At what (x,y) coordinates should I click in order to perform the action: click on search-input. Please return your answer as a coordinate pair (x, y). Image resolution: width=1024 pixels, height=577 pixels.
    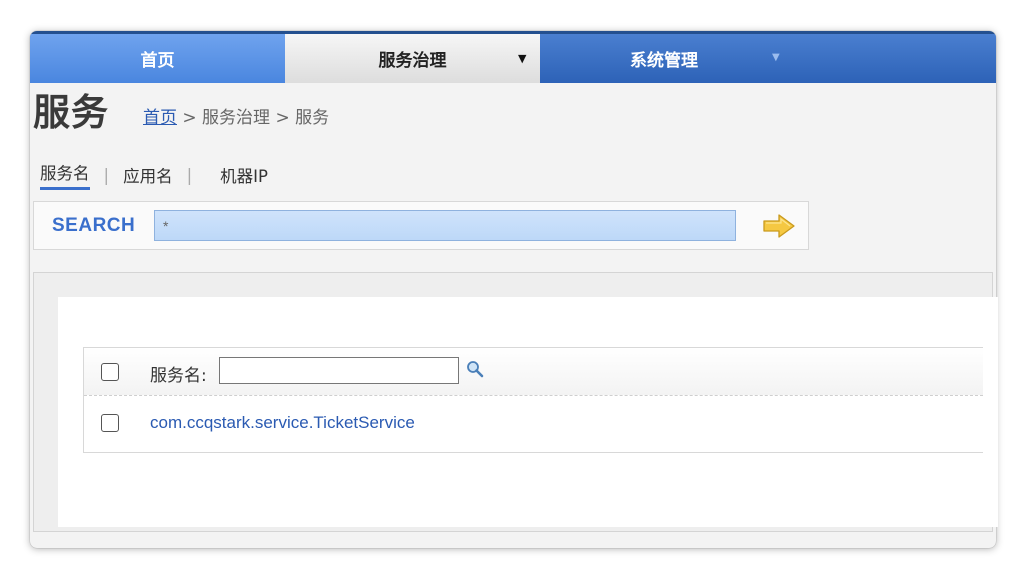
    Looking at the image, I should click on (445, 225).